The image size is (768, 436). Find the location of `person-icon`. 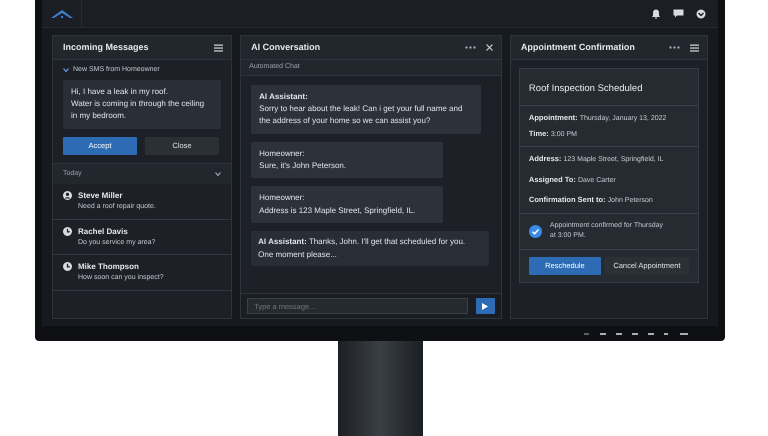

person-icon is located at coordinates (67, 195).